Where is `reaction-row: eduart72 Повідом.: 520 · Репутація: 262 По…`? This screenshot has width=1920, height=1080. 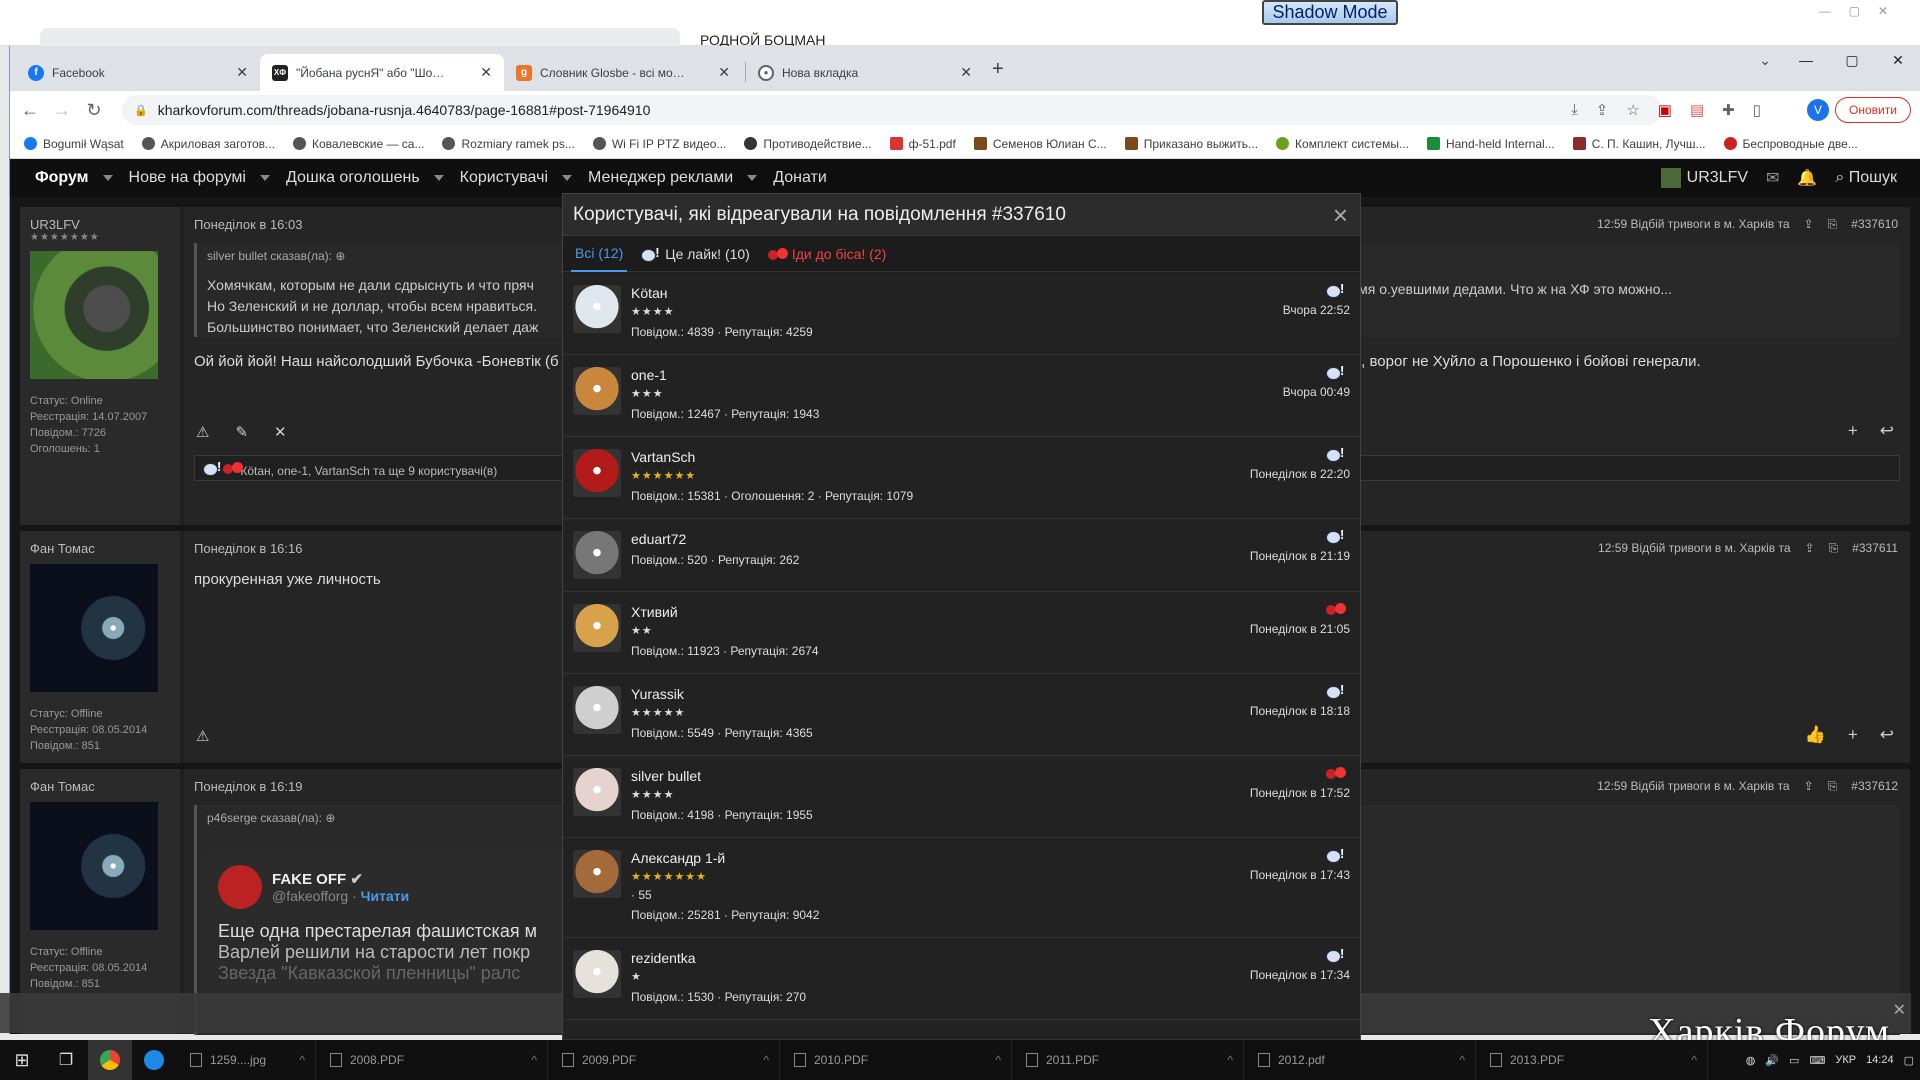 reaction-row: eduart72 Повідом.: 520 · Репутація: 262 По… is located at coordinates (961, 555).